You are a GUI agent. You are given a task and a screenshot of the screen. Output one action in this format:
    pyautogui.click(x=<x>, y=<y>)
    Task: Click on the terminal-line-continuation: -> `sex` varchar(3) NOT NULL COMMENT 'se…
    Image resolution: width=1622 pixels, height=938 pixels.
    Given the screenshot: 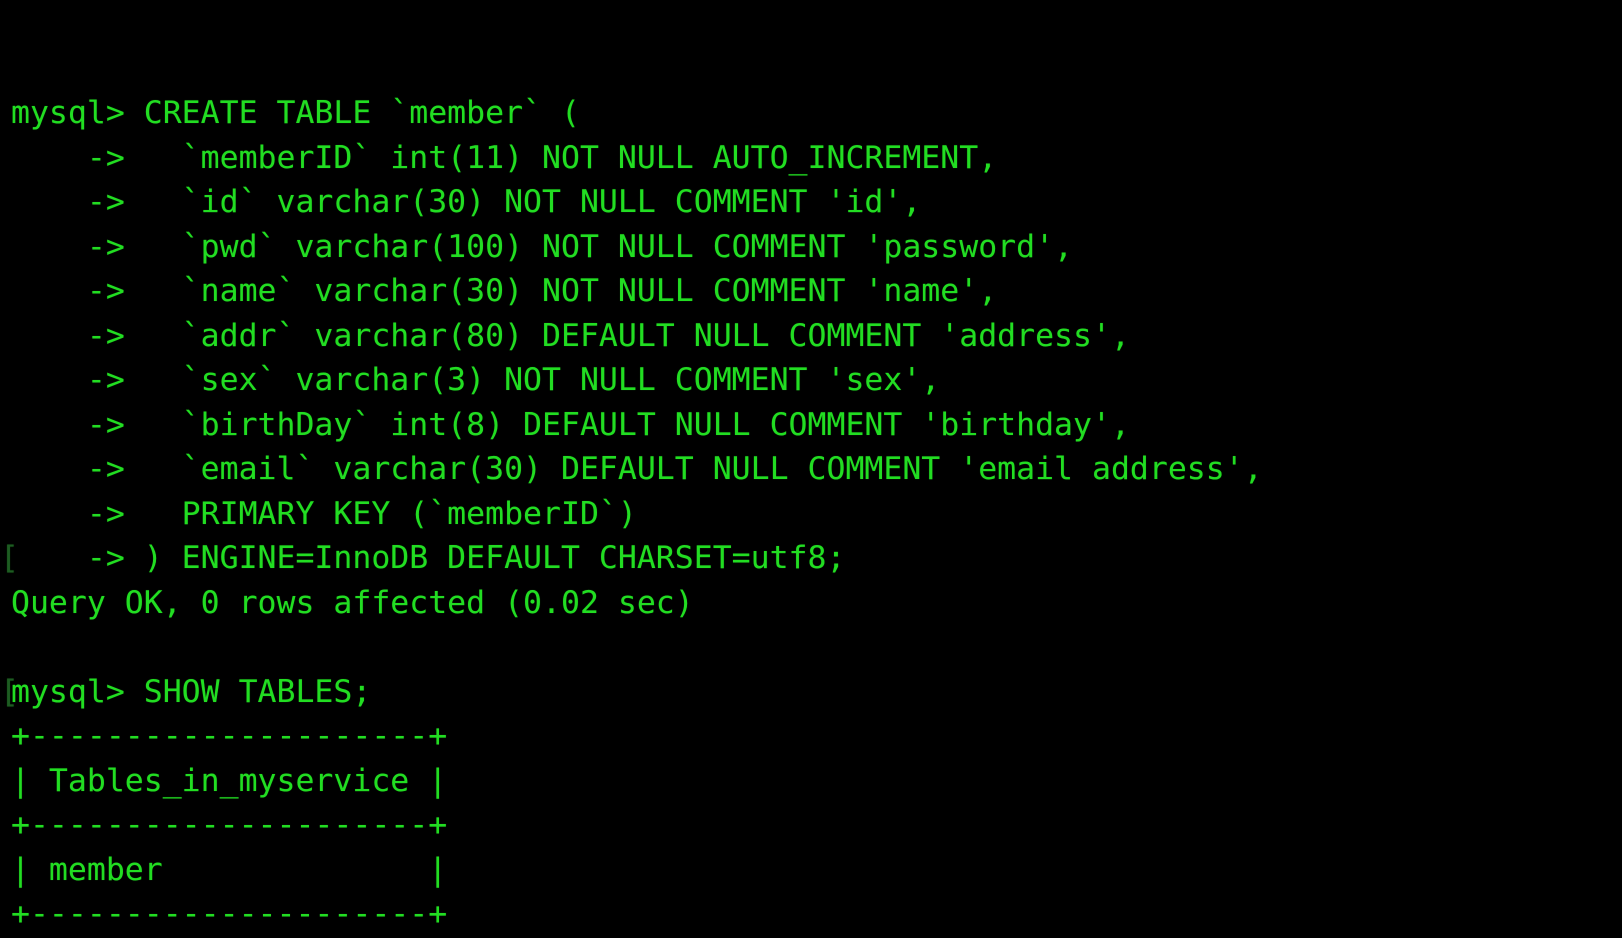 What is the action you would take?
    pyautogui.click(x=476, y=380)
    